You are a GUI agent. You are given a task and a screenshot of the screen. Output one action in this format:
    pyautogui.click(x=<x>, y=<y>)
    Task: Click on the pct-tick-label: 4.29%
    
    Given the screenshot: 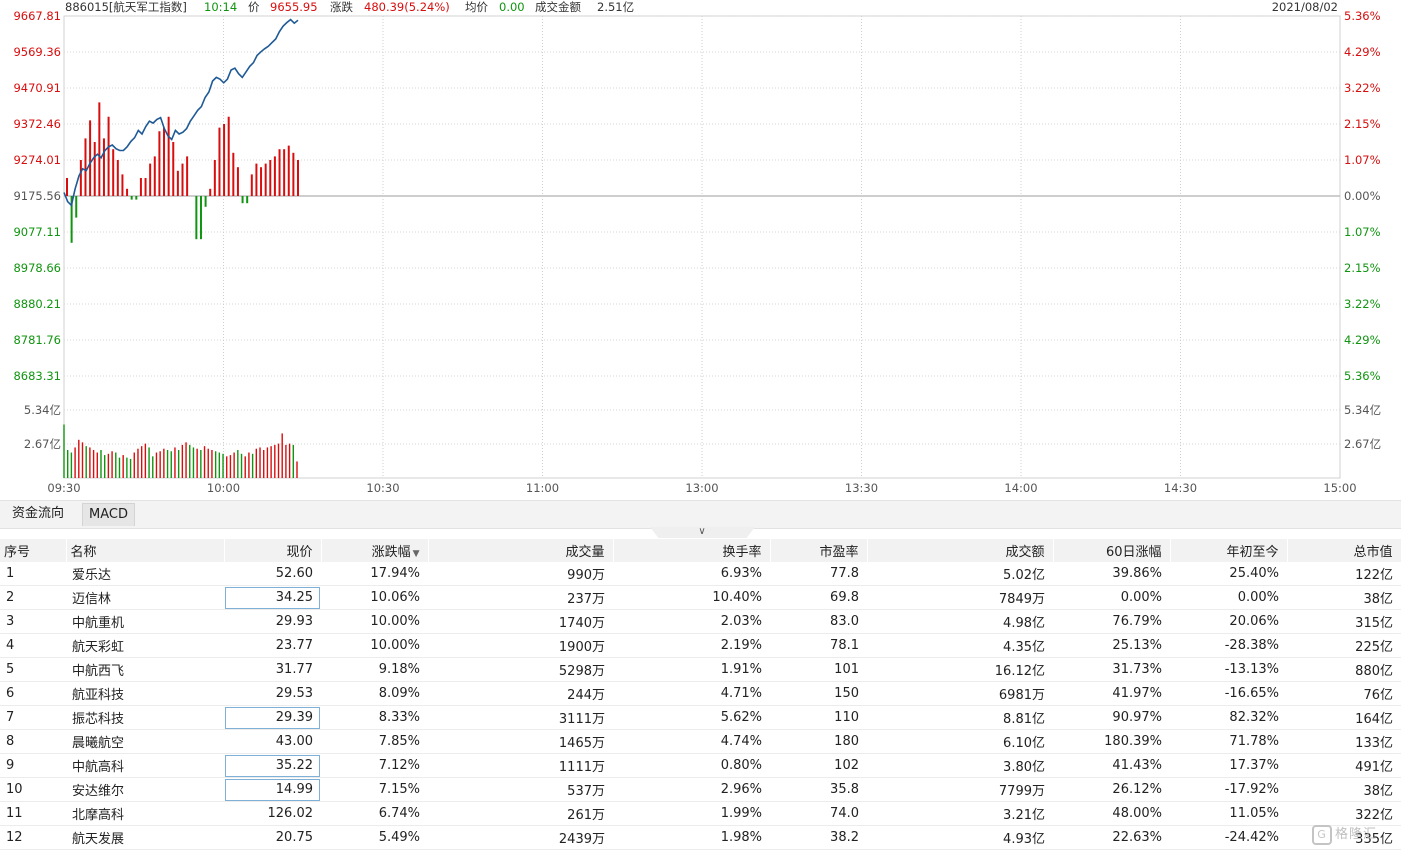 What is the action you would take?
    pyautogui.click(x=1362, y=52)
    